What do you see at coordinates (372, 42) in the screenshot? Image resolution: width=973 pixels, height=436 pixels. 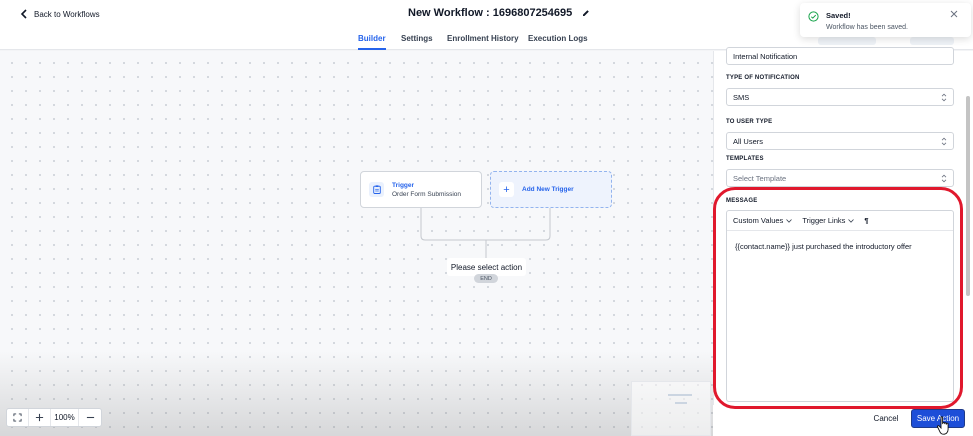 I see `tab-builder: Builder` at bounding box center [372, 42].